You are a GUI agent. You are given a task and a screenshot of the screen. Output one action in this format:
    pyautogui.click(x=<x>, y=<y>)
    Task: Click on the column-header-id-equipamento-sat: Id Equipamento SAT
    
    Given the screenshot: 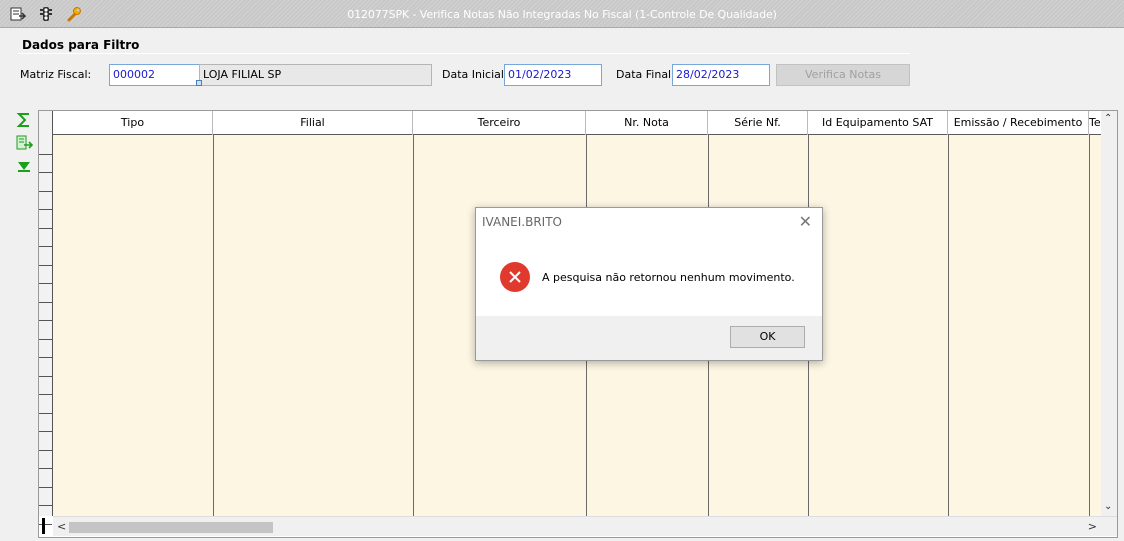 What is the action you would take?
    pyautogui.click(x=878, y=123)
    